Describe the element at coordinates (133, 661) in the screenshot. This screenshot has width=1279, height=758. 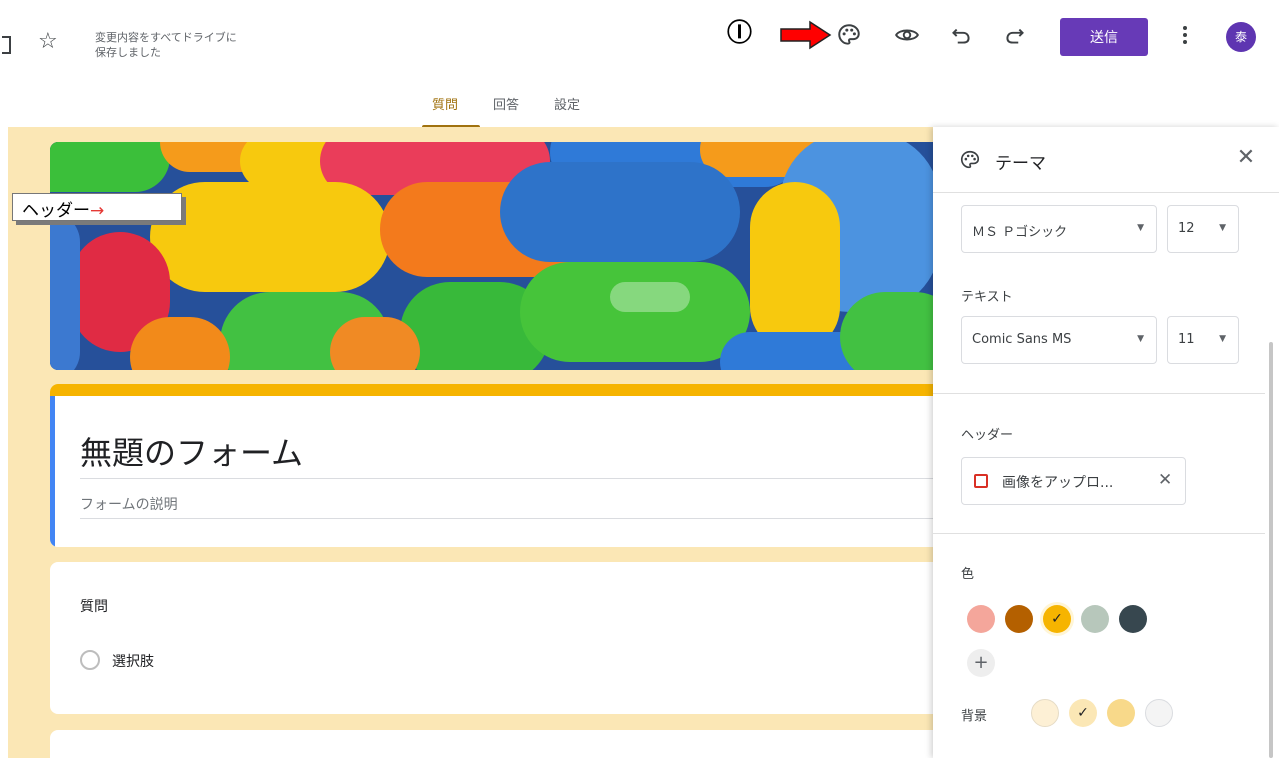
I see `option-label: 選択肢` at that location.